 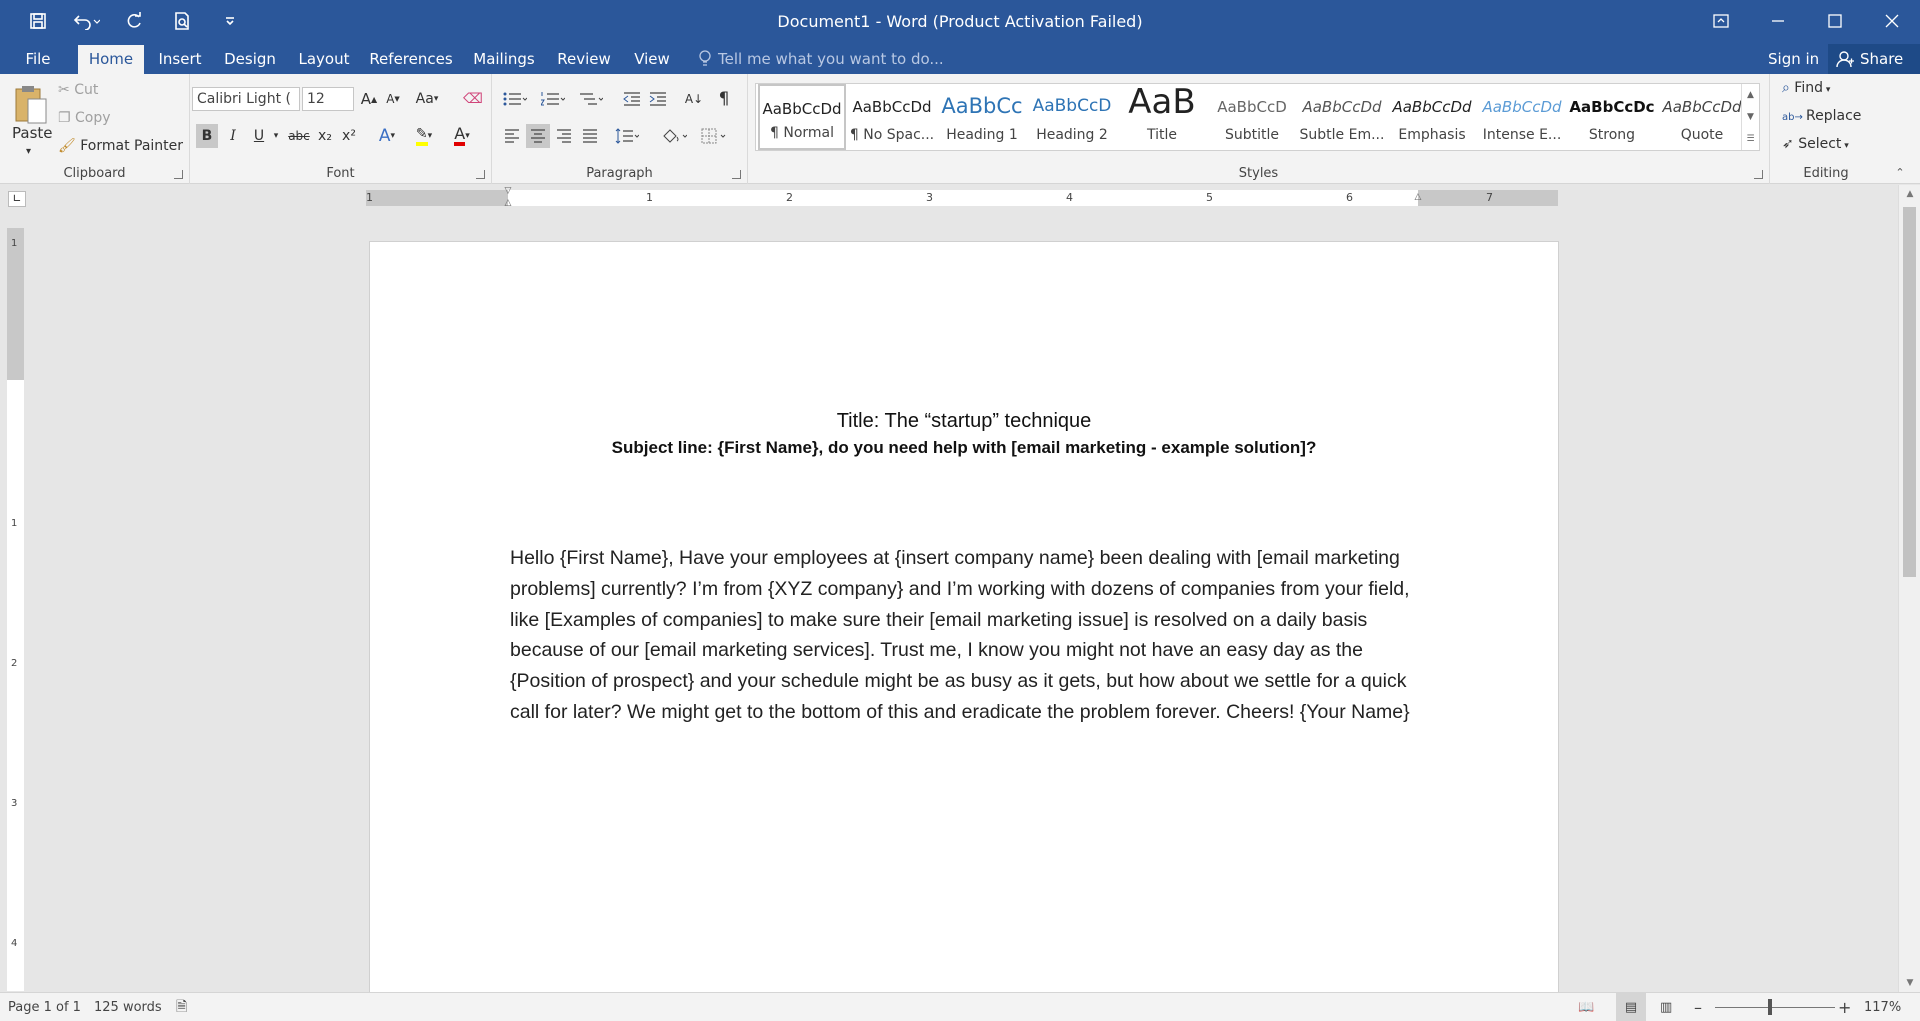 What do you see at coordinates (674, 136) in the screenshot?
I see `shading-button` at bounding box center [674, 136].